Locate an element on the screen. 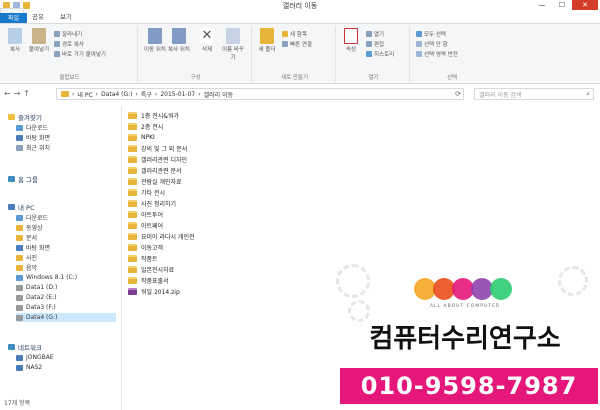  nav-item-drive-c: Windows 8.1 (C:) is located at coordinates (46, 277).